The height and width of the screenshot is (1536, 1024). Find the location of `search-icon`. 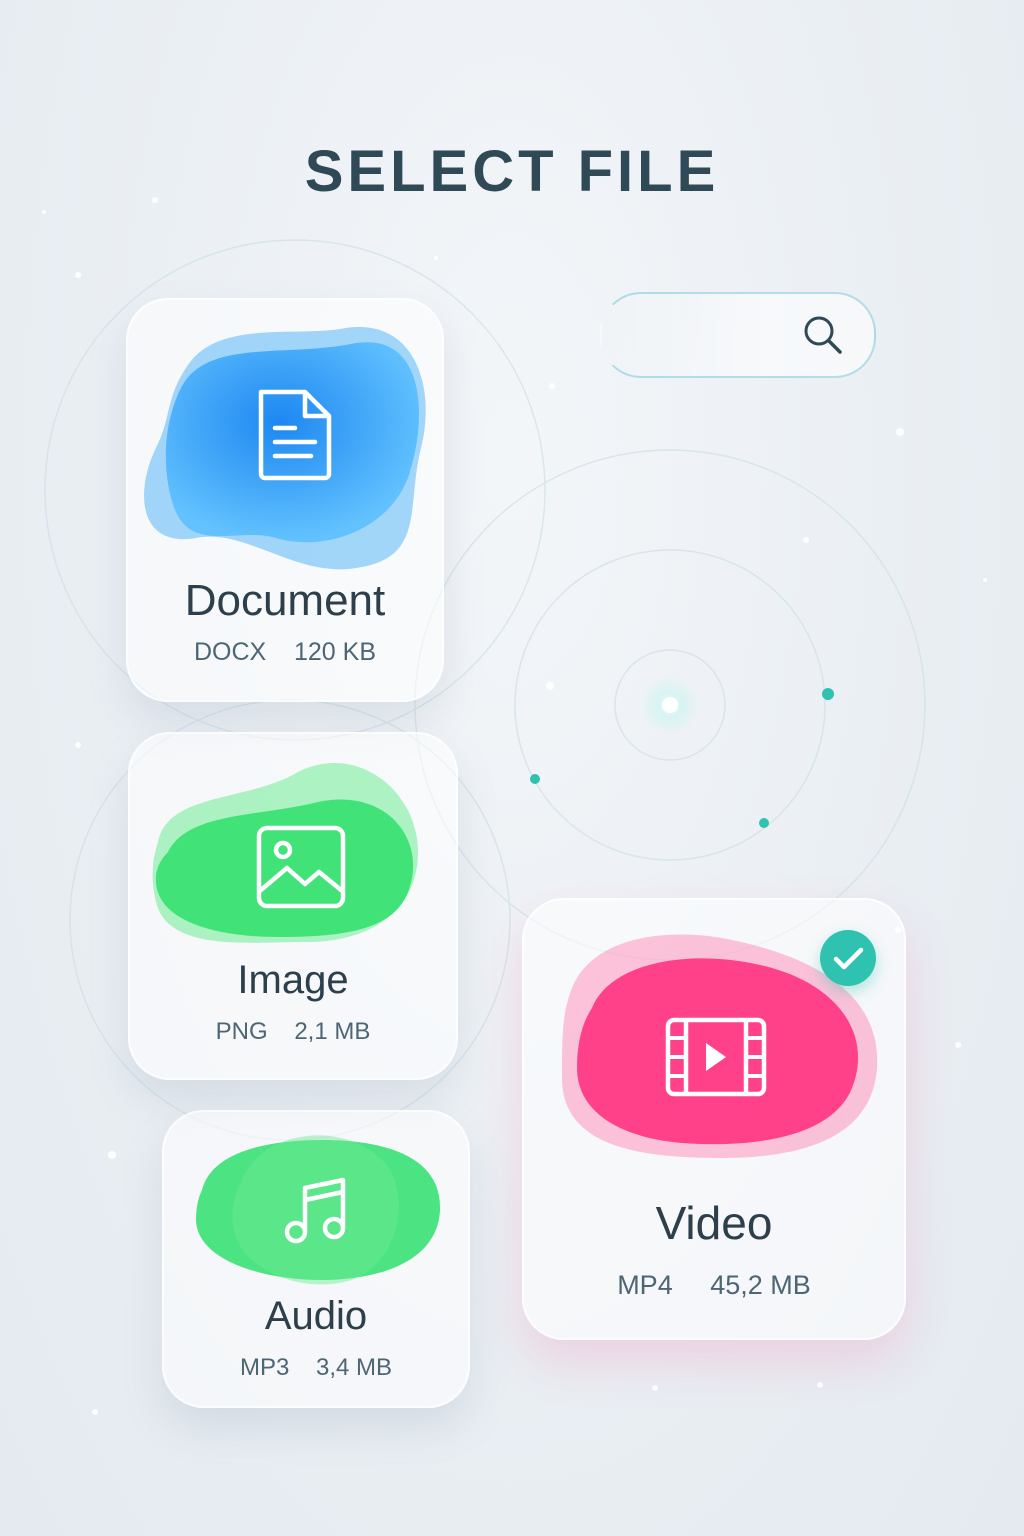

search-icon is located at coordinates (823, 335).